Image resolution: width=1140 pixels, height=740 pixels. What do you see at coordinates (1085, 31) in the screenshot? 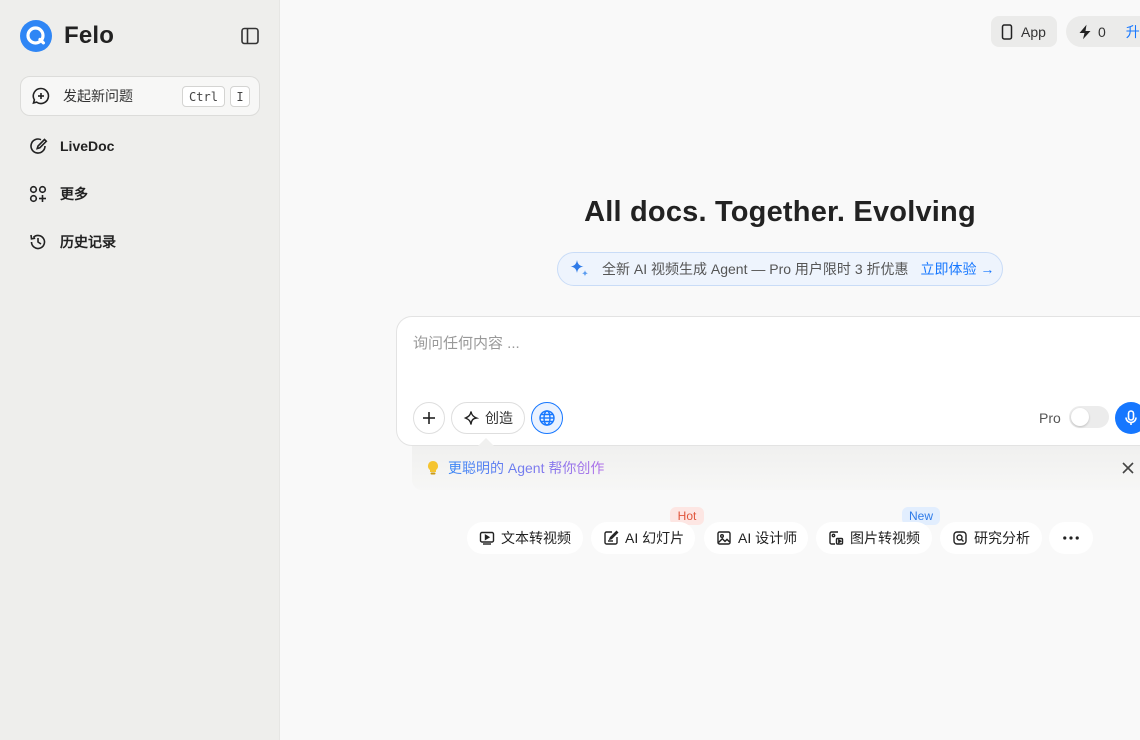
I see `lightning-icon` at bounding box center [1085, 31].